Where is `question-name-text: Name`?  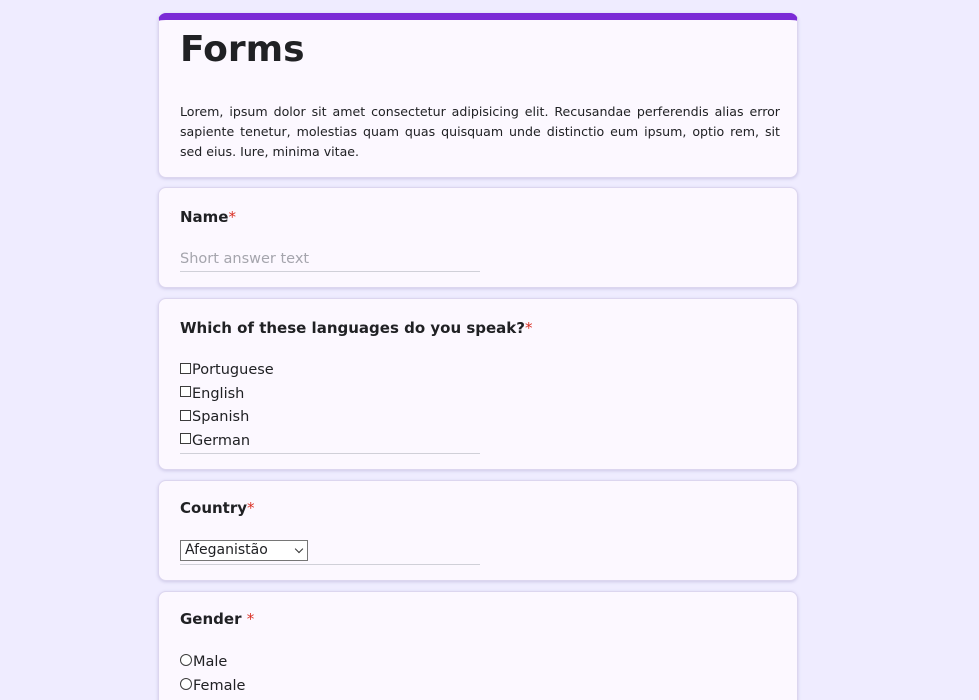
question-name-text: Name is located at coordinates (204, 217).